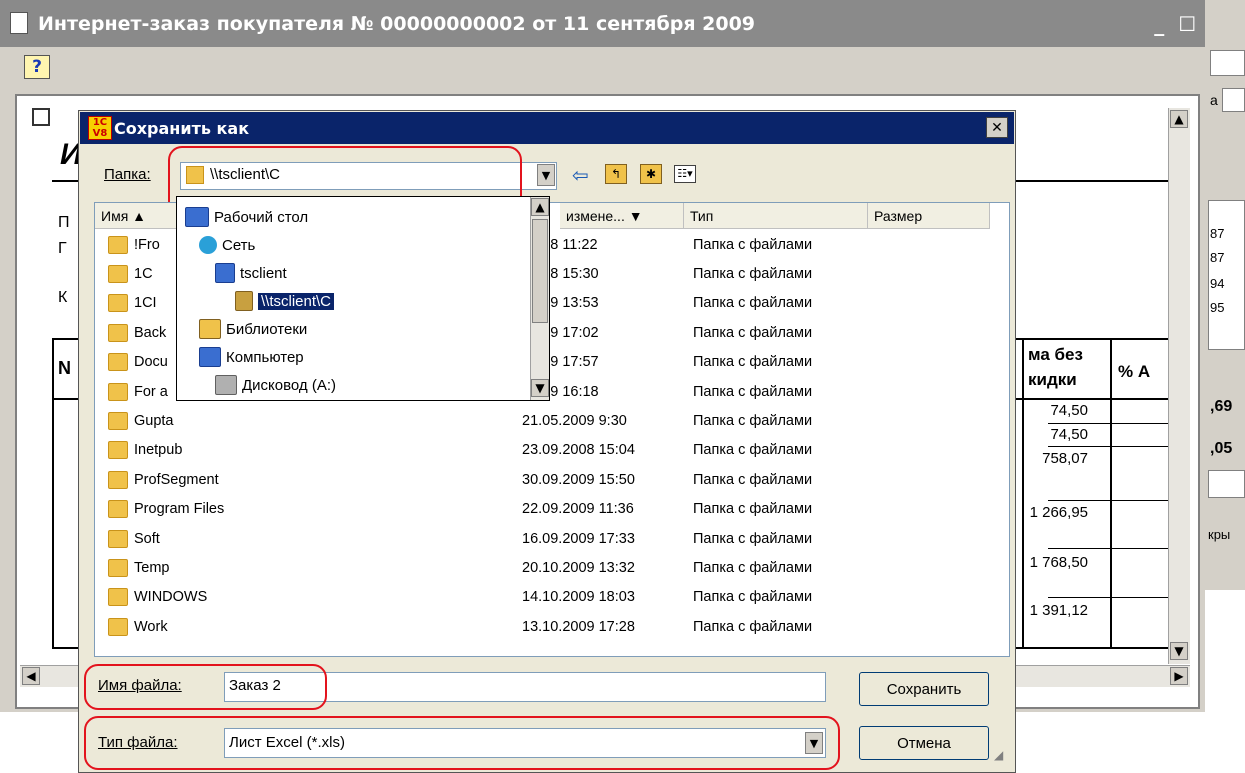 The image size is (1245, 773). Describe the element at coordinates (151, 362) in the screenshot. I see `file-name: Docu` at that location.